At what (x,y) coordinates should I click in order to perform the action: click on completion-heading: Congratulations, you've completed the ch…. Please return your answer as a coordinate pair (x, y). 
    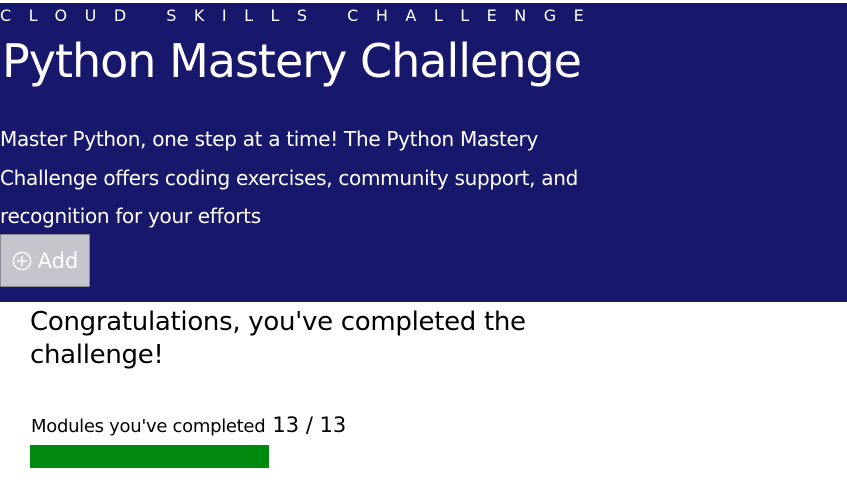
    Looking at the image, I should click on (278, 338).